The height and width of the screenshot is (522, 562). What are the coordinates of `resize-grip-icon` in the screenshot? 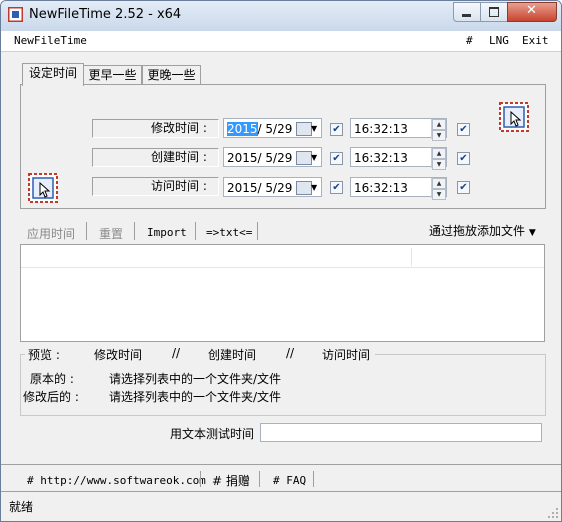 It's located at (553, 513).